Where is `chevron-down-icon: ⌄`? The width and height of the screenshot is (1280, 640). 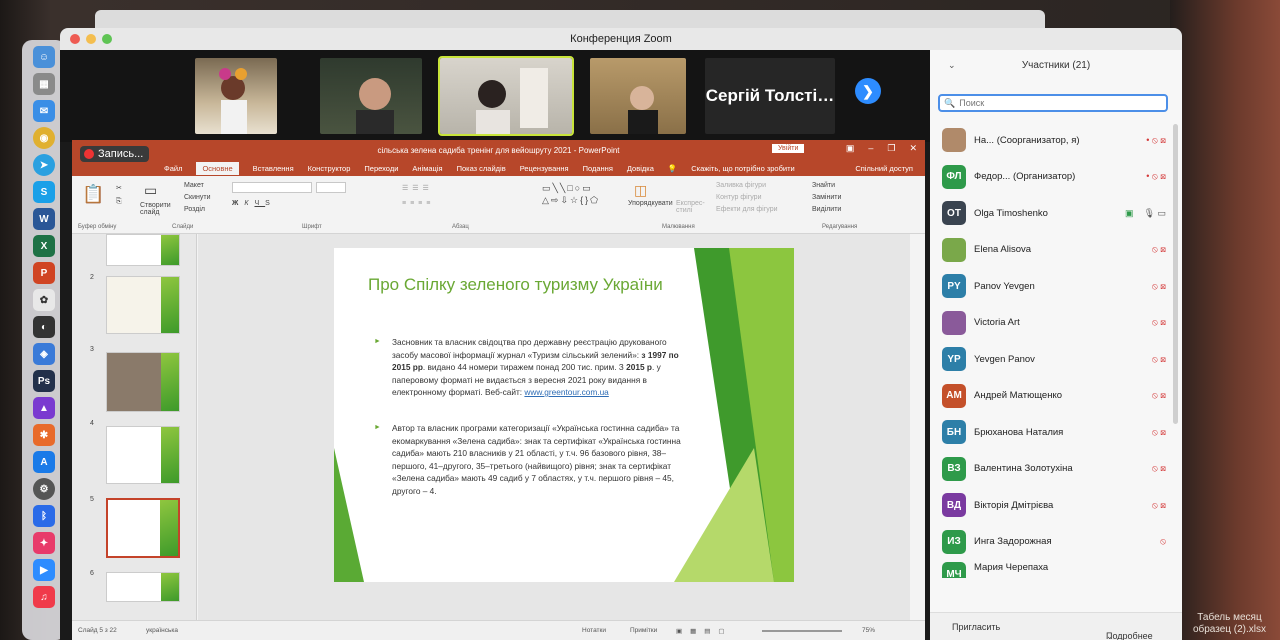
chevron-down-icon: ⌄ is located at coordinates (952, 65).